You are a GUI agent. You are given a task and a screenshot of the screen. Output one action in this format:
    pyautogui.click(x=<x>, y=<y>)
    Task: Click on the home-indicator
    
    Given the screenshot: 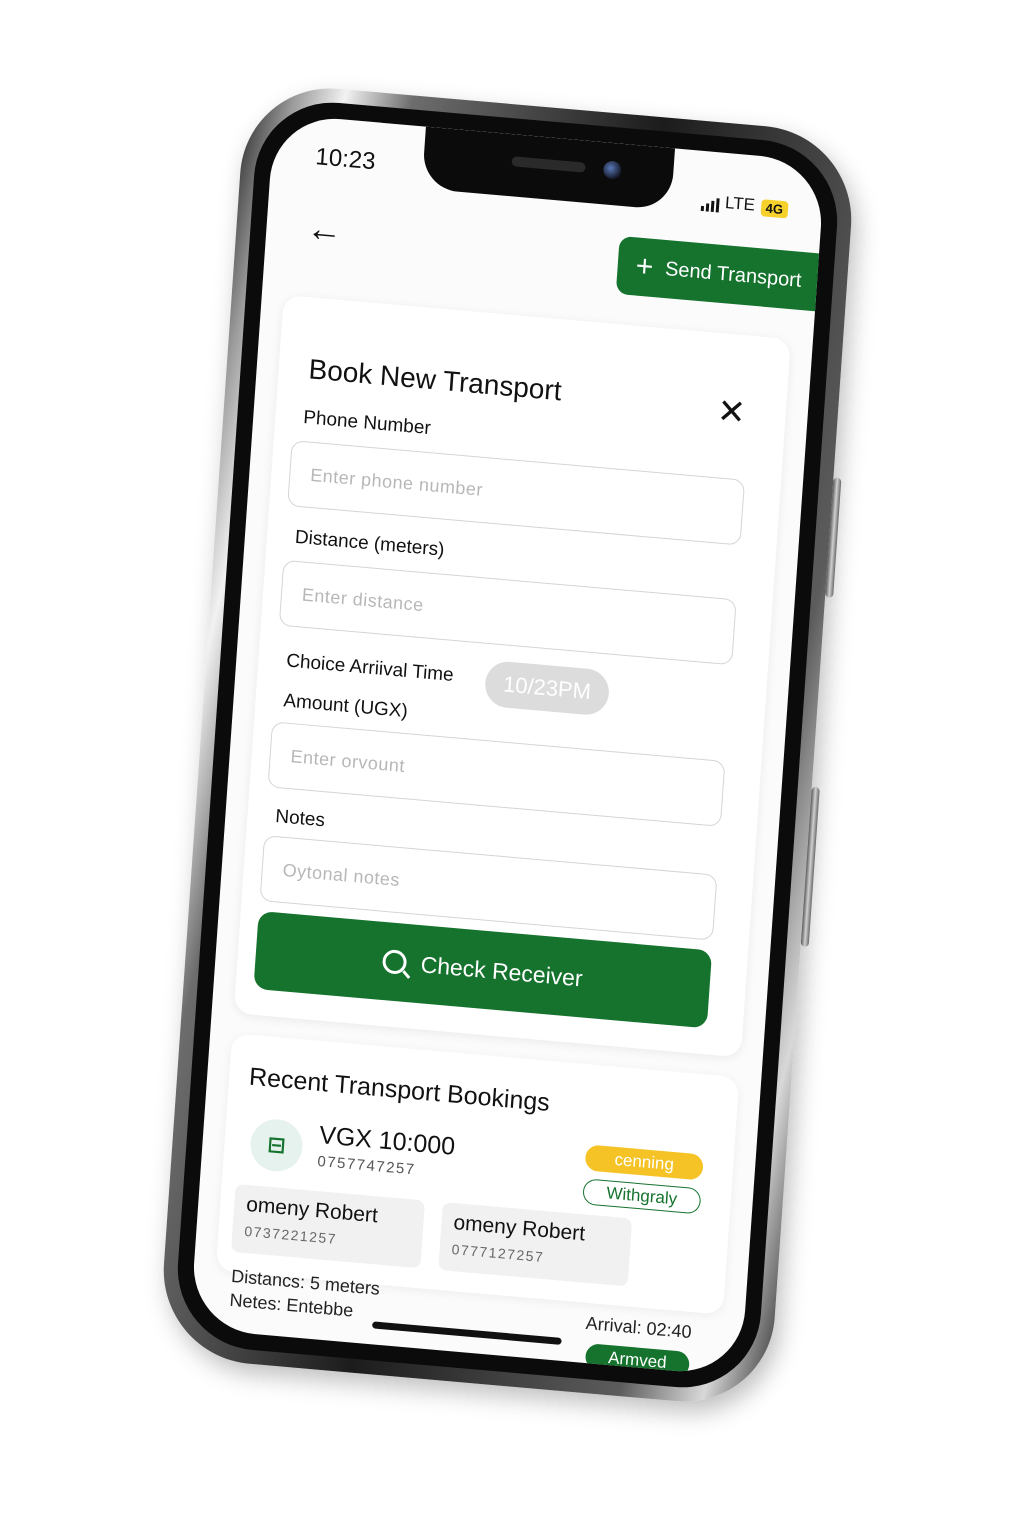 What is the action you would take?
    pyautogui.click(x=466, y=1333)
    